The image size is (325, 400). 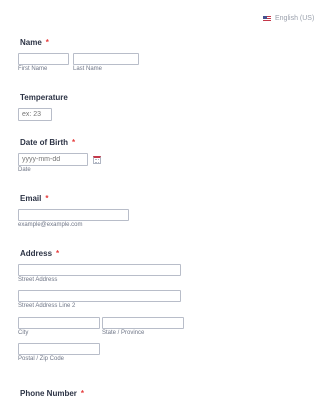 What do you see at coordinates (50, 225) in the screenshot?
I see `email-sublabel: example@example.com` at bounding box center [50, 225].